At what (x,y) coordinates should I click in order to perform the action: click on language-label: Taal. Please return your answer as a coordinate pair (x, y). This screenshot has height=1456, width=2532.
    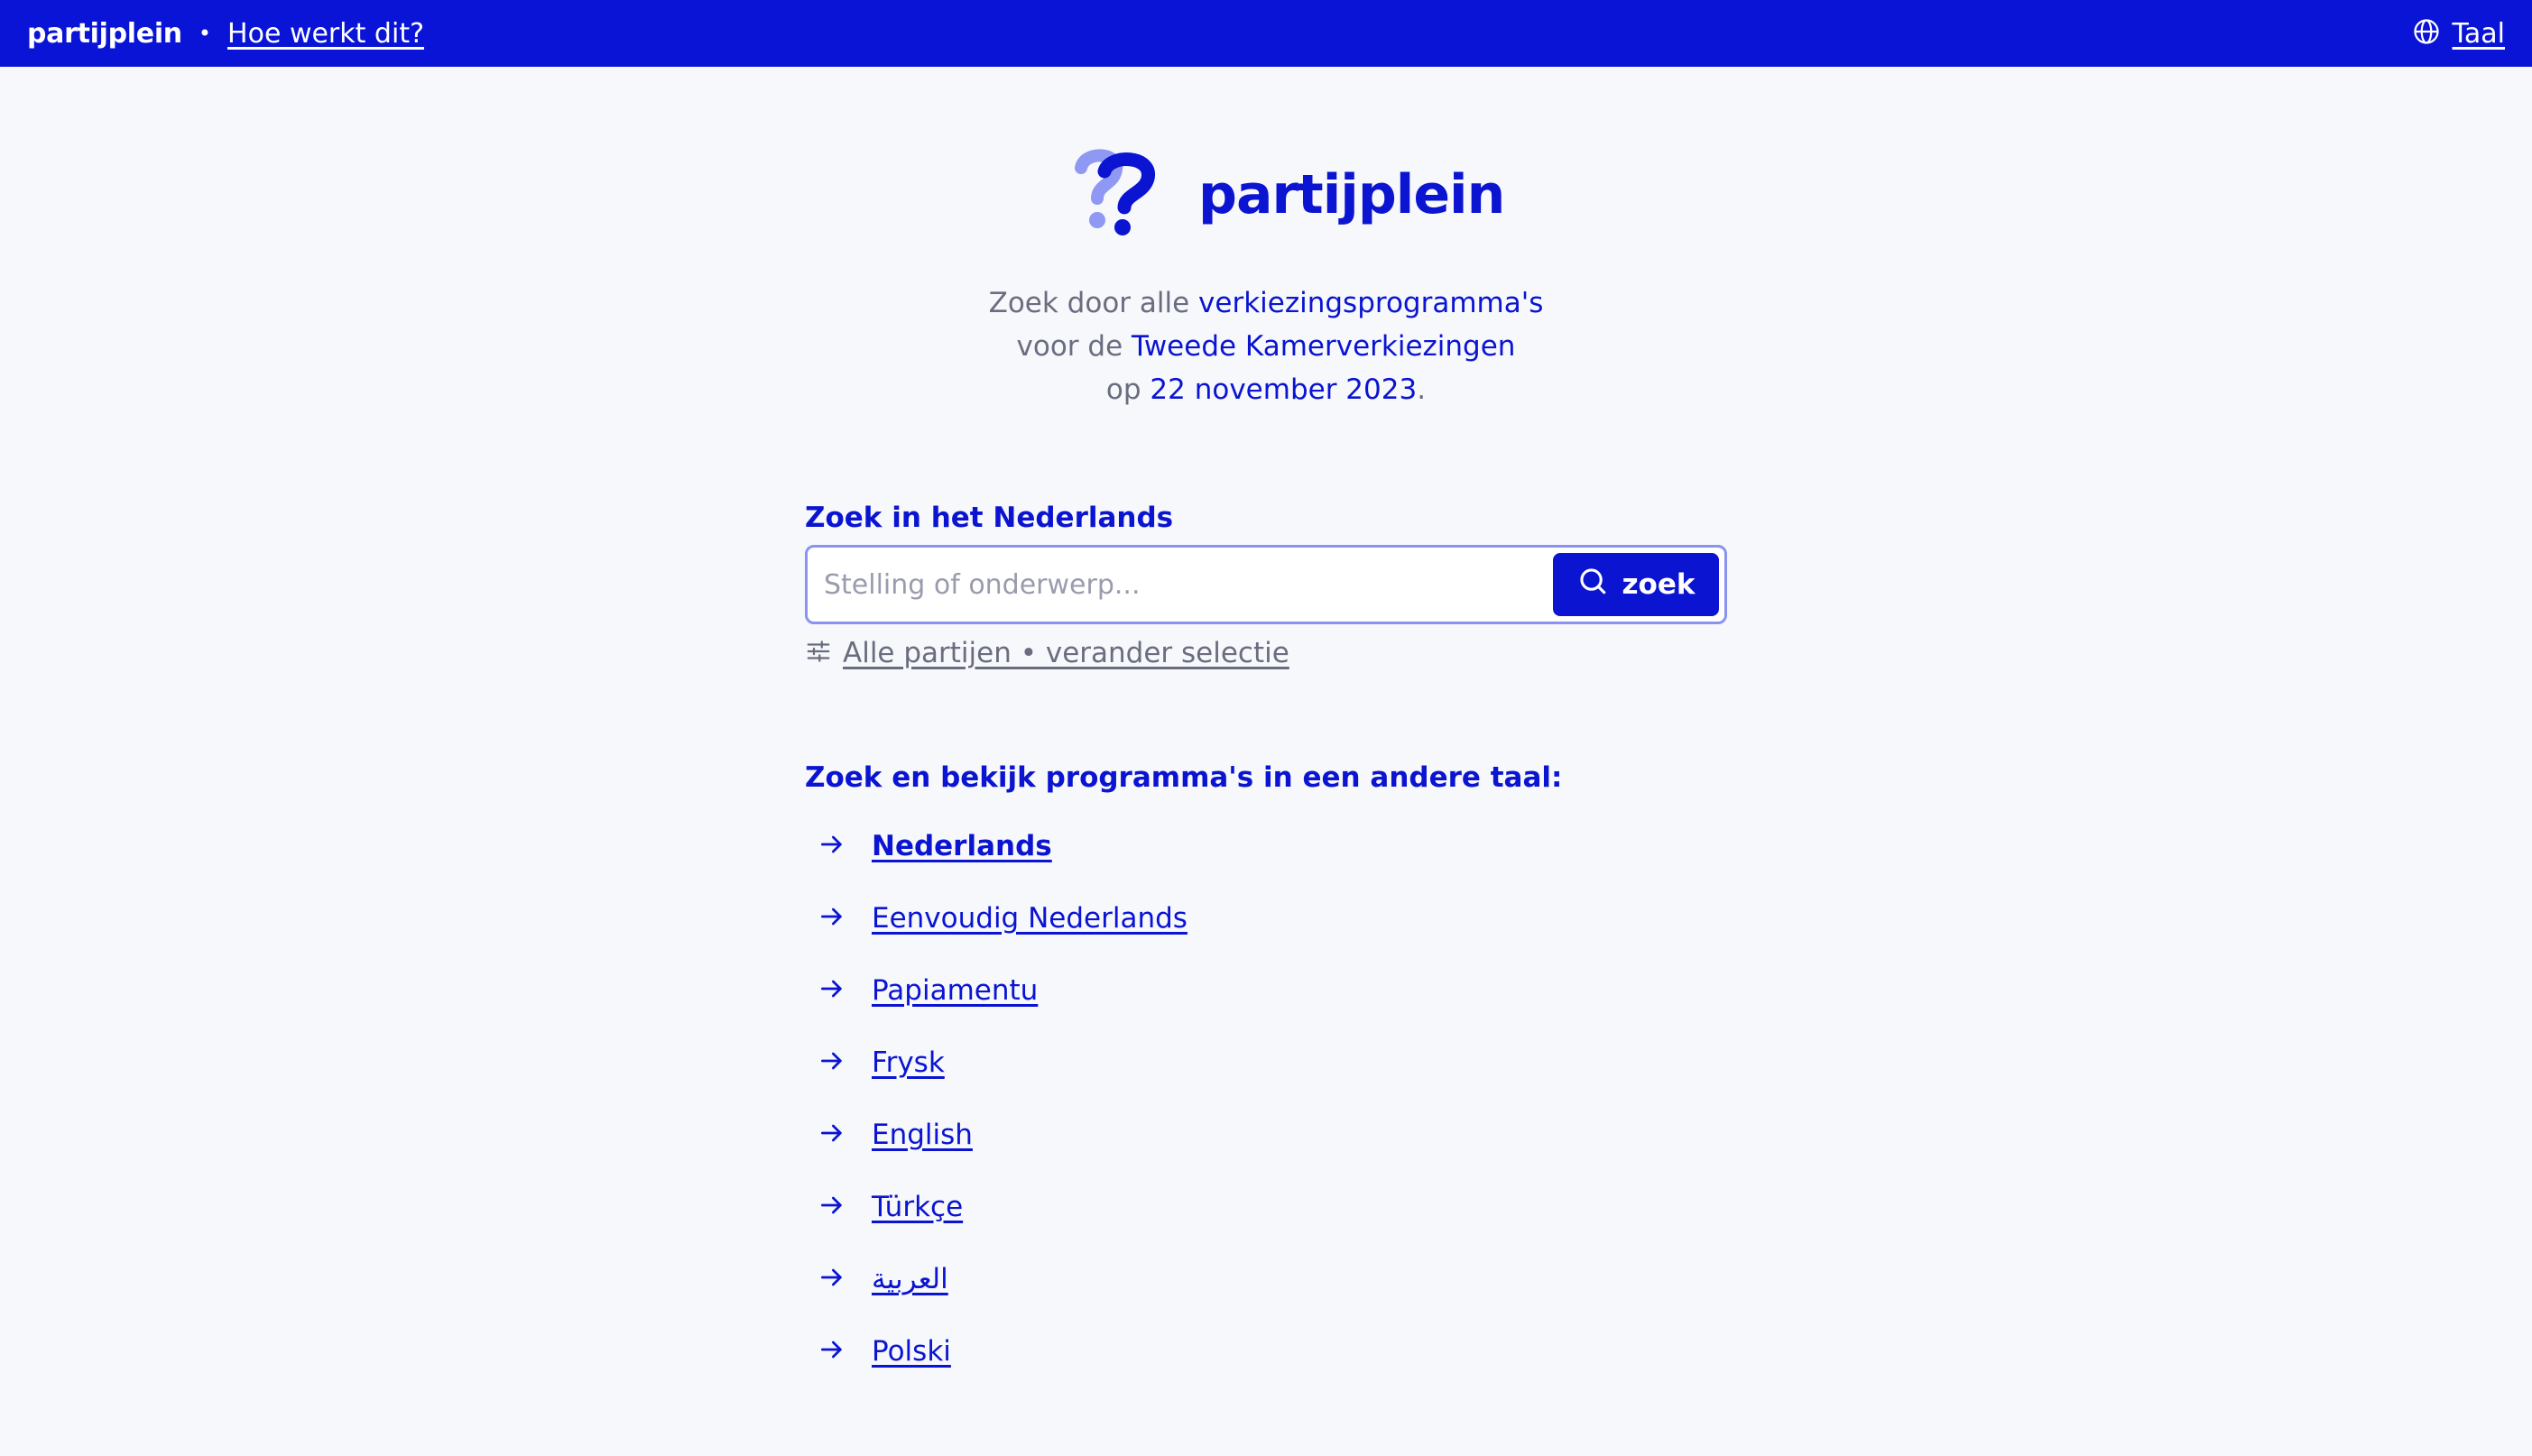
    Looking at the image, I should click on (2479, 33).